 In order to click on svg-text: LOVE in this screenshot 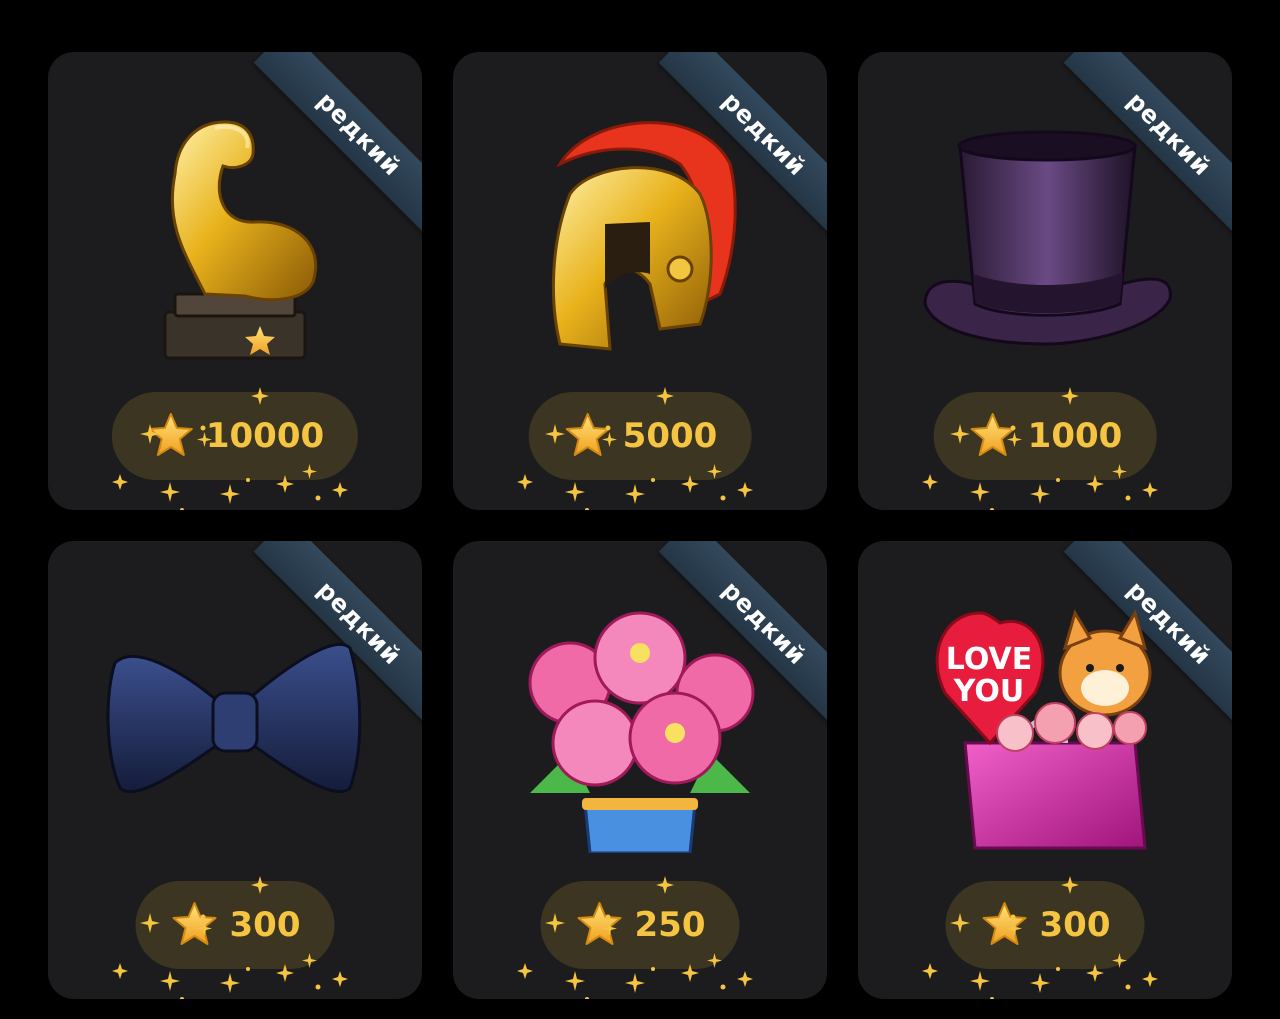, I will do `click(989, 659)`.